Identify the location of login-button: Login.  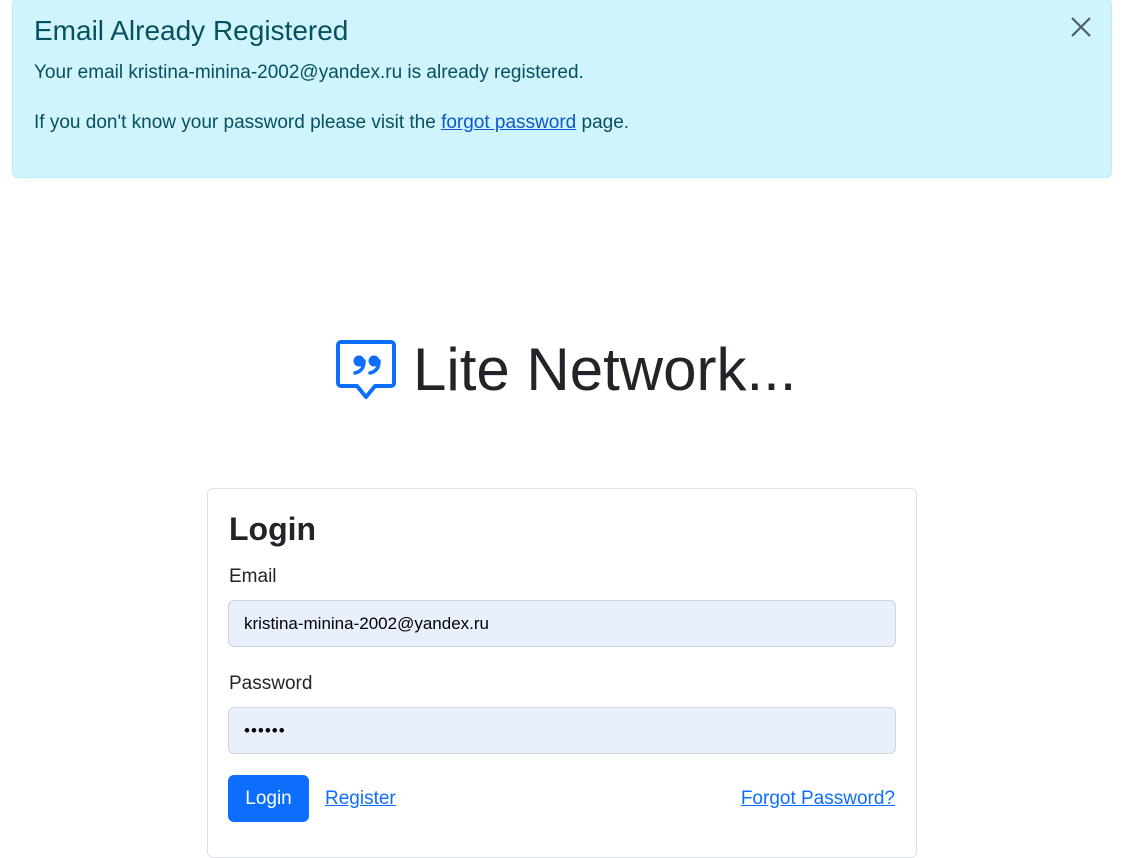
(268, 798).